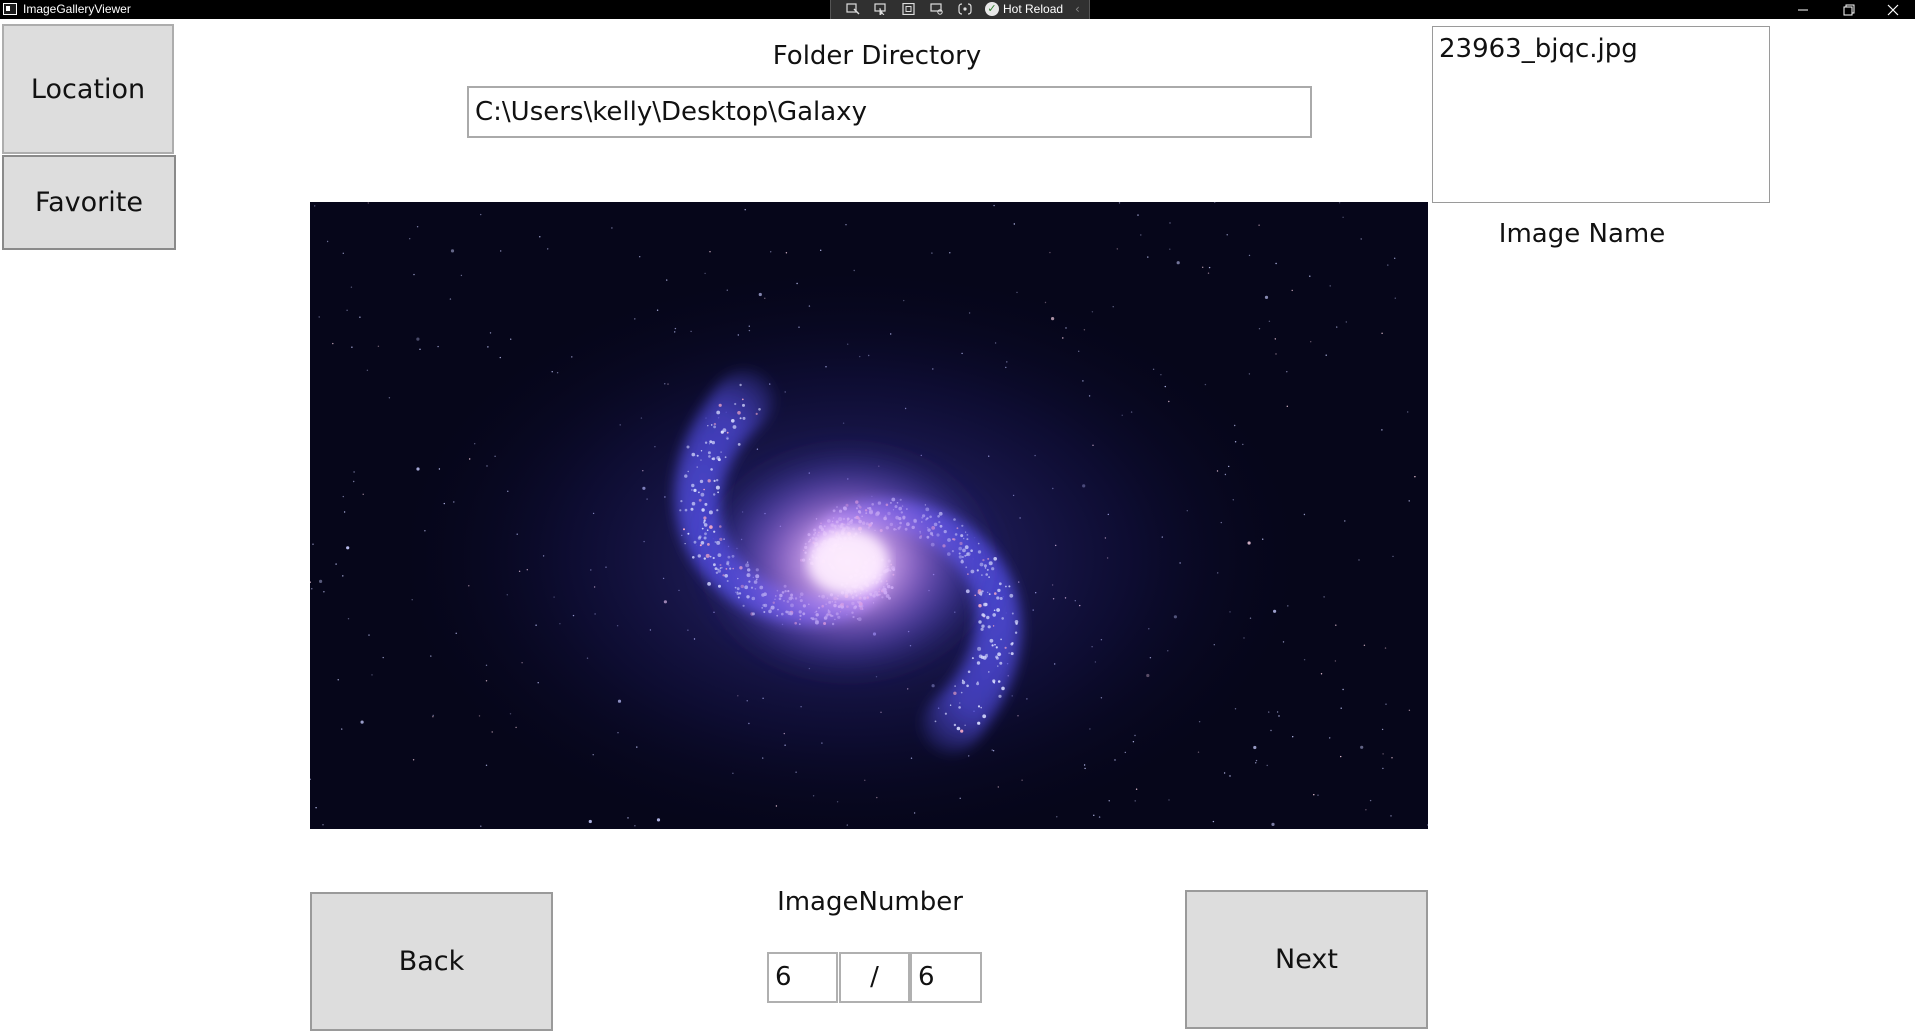 Image resolution: width=1915 pixels, height=1035 pixels. I want to click on folder-directory-label: Folder Directory, so click(877, 56).